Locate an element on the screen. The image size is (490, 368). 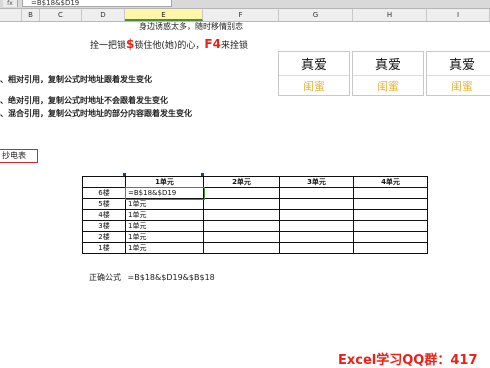
table-row: 5楼 1单元 is located at coordinates (255, 204).